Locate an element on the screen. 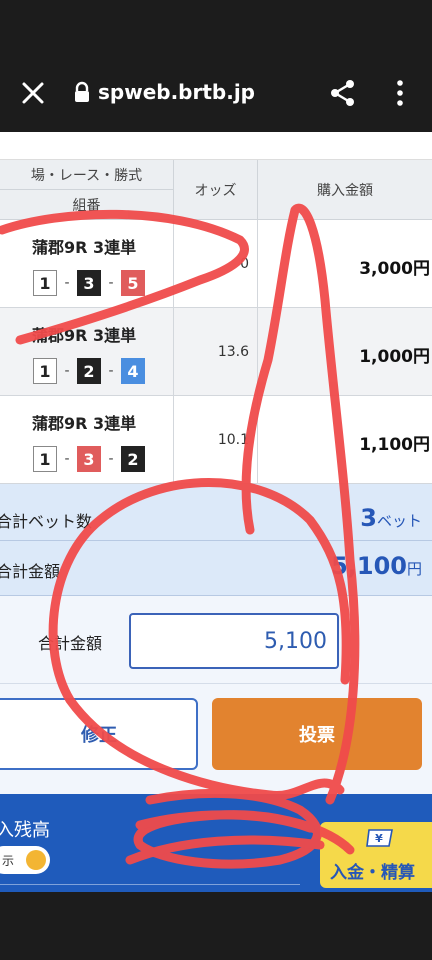 This screenshot has width=432, height=960. race-cell: 蒲郡9R 3連単 1 - 3 - 5 is located at coordinates (87, 264).